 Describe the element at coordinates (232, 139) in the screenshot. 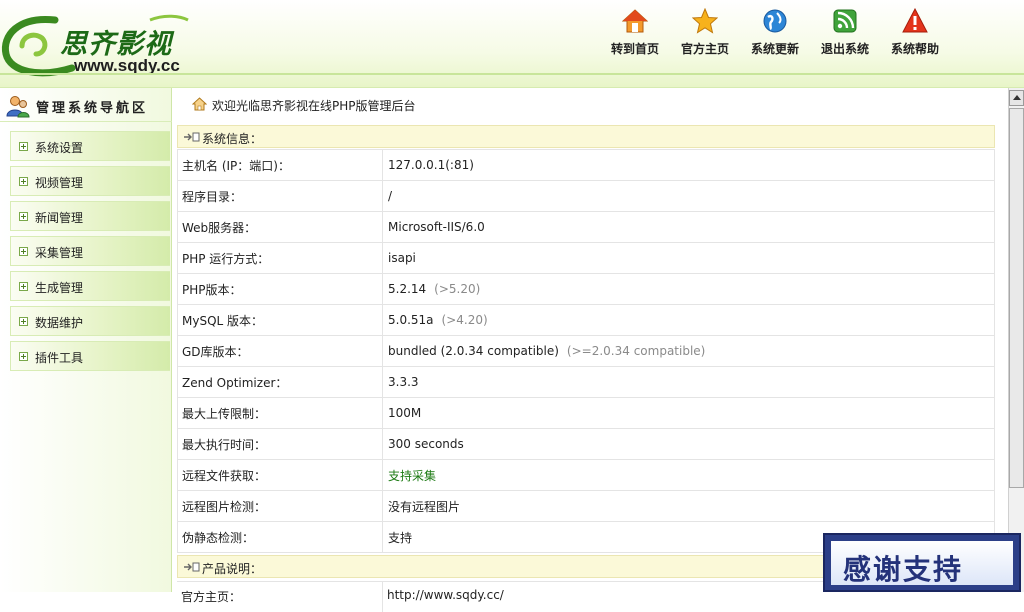

I see `system-info-title: 系统信息：` at that location.